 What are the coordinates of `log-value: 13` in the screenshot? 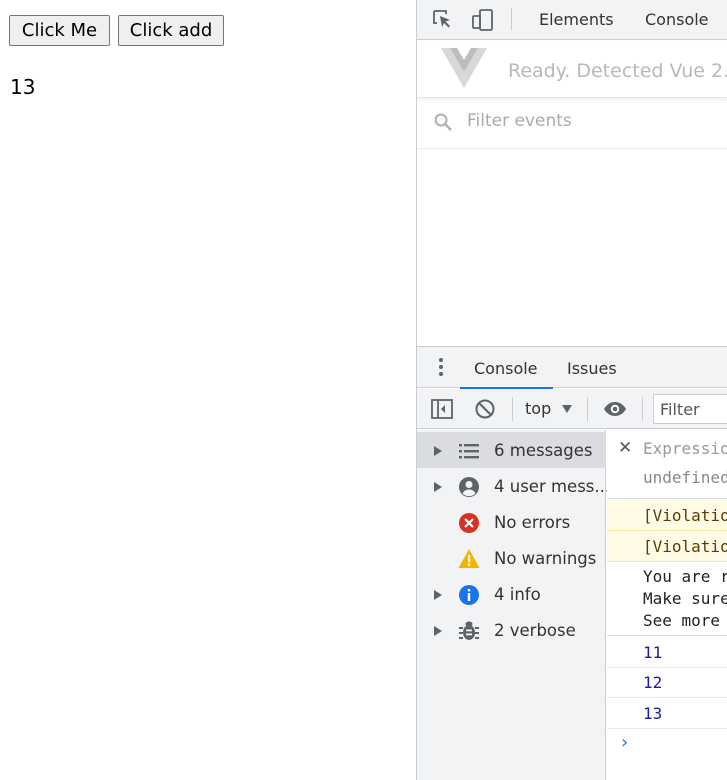 It's located at (653, 713).